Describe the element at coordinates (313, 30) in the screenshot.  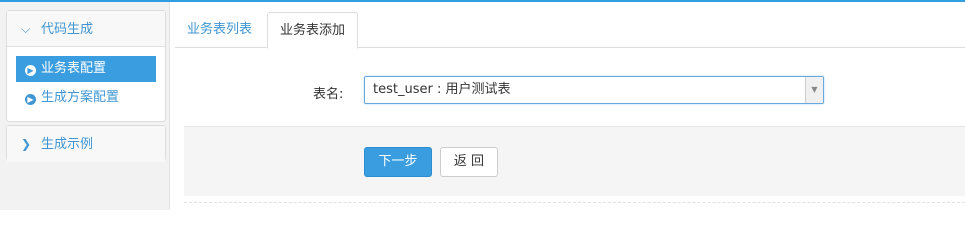
I see `tab-table-add: 业务表添加` at that location.